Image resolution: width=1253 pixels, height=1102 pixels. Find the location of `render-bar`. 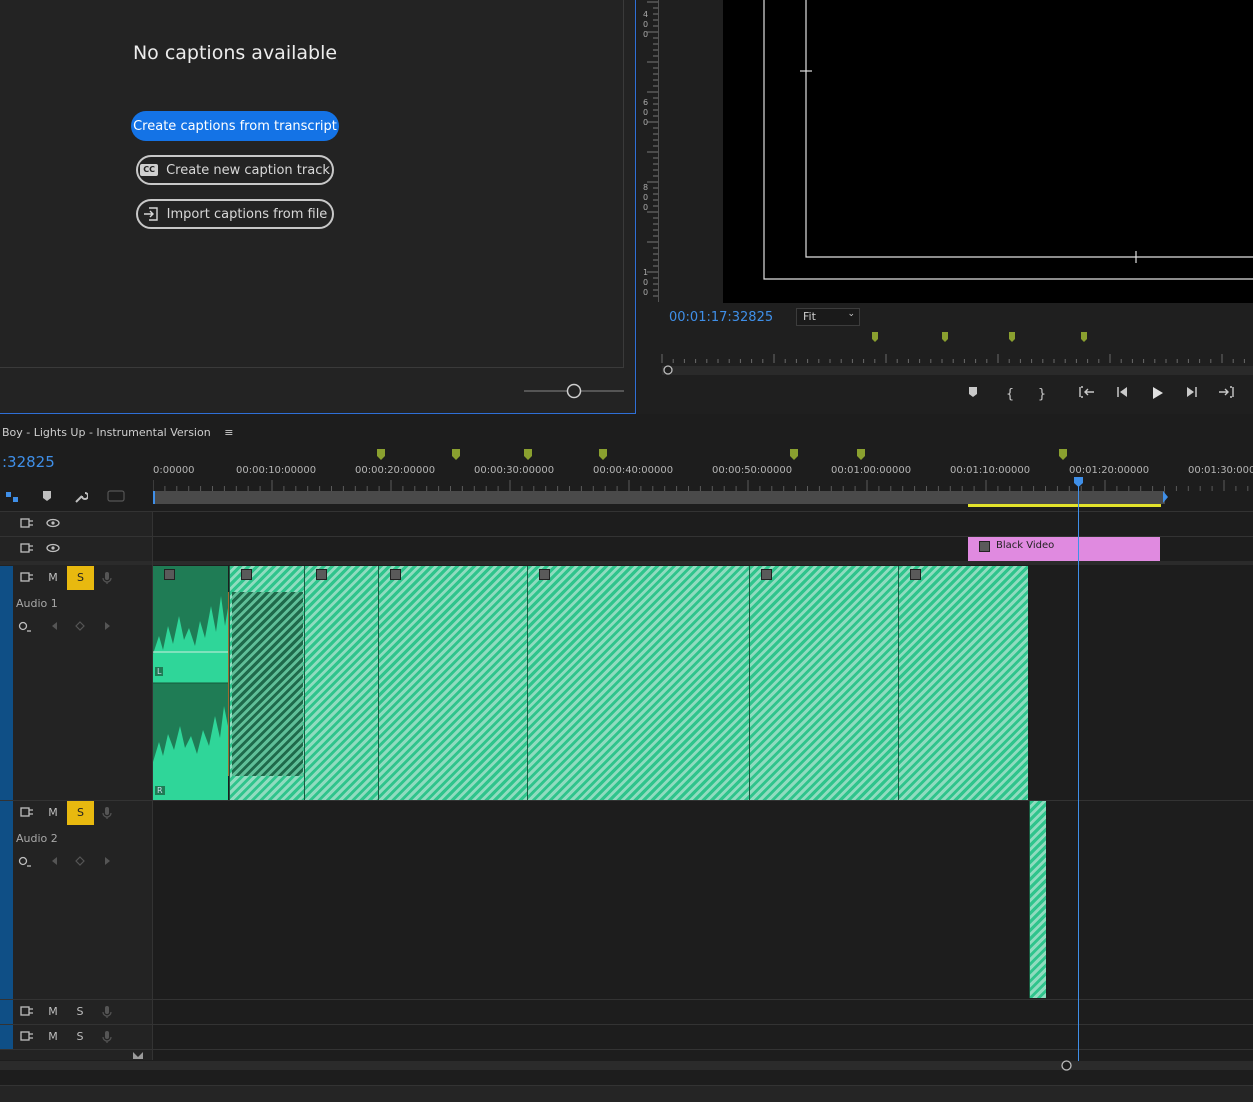

render-bar is located at coordinates (1064, 505).